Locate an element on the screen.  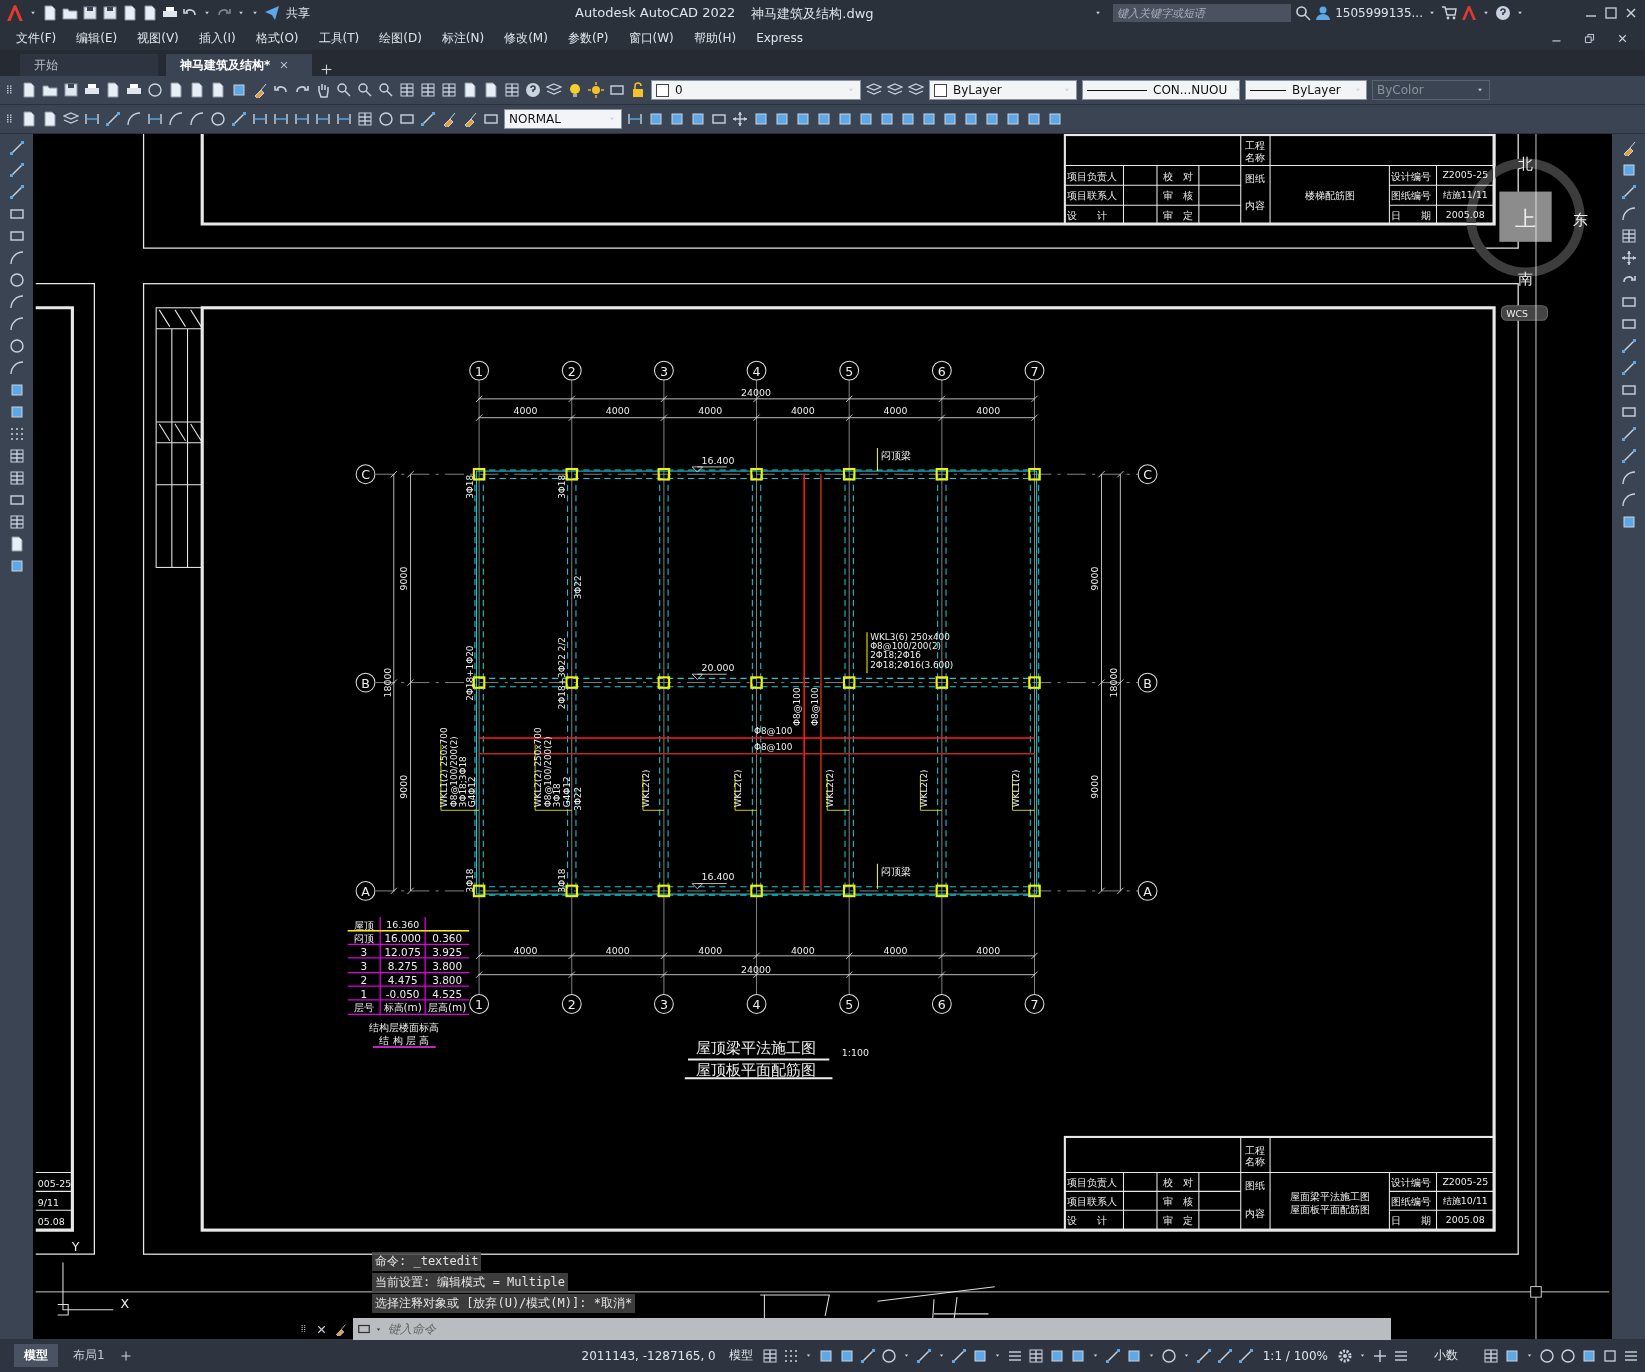
table-cell: 16.000 is located at coordinates (402, 938).